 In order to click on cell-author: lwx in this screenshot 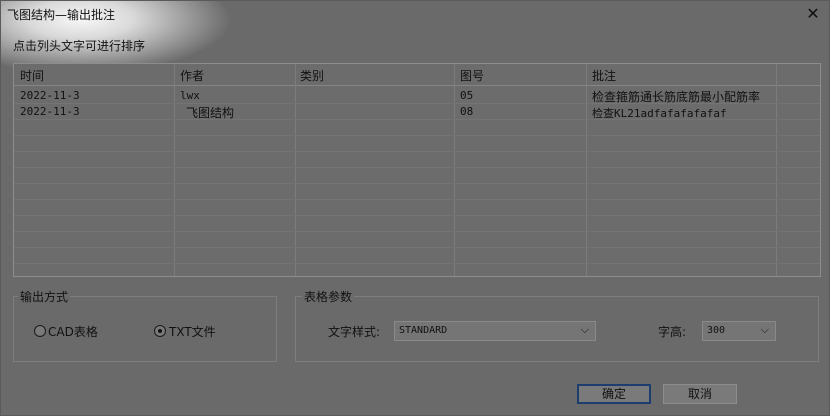, I will do `click(190, 95)`.